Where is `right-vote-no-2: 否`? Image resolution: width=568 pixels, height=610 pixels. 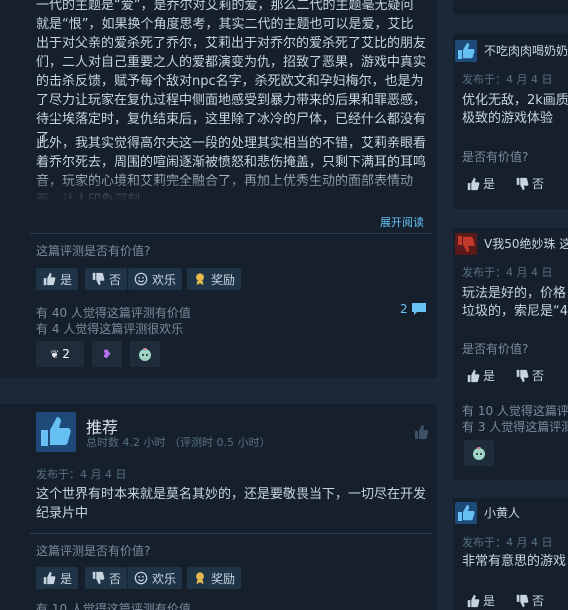
right-vote-no-2: 否 is located at coordinates (529, 375).